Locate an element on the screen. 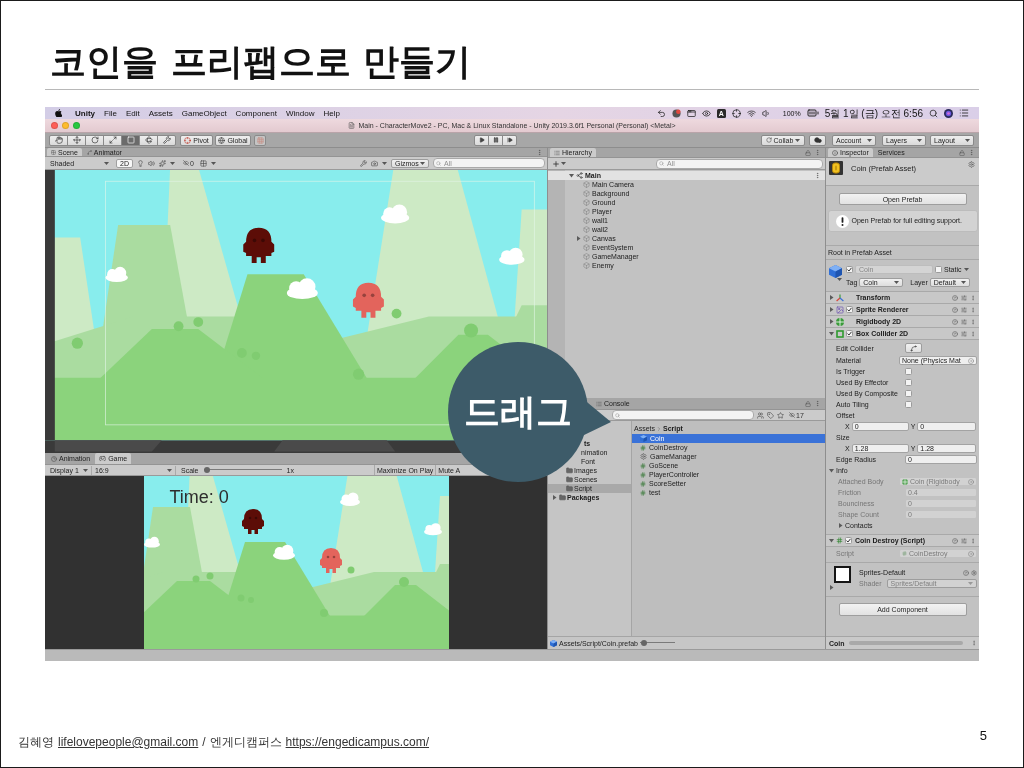  orb-icon is located at coordinates (948, 113).